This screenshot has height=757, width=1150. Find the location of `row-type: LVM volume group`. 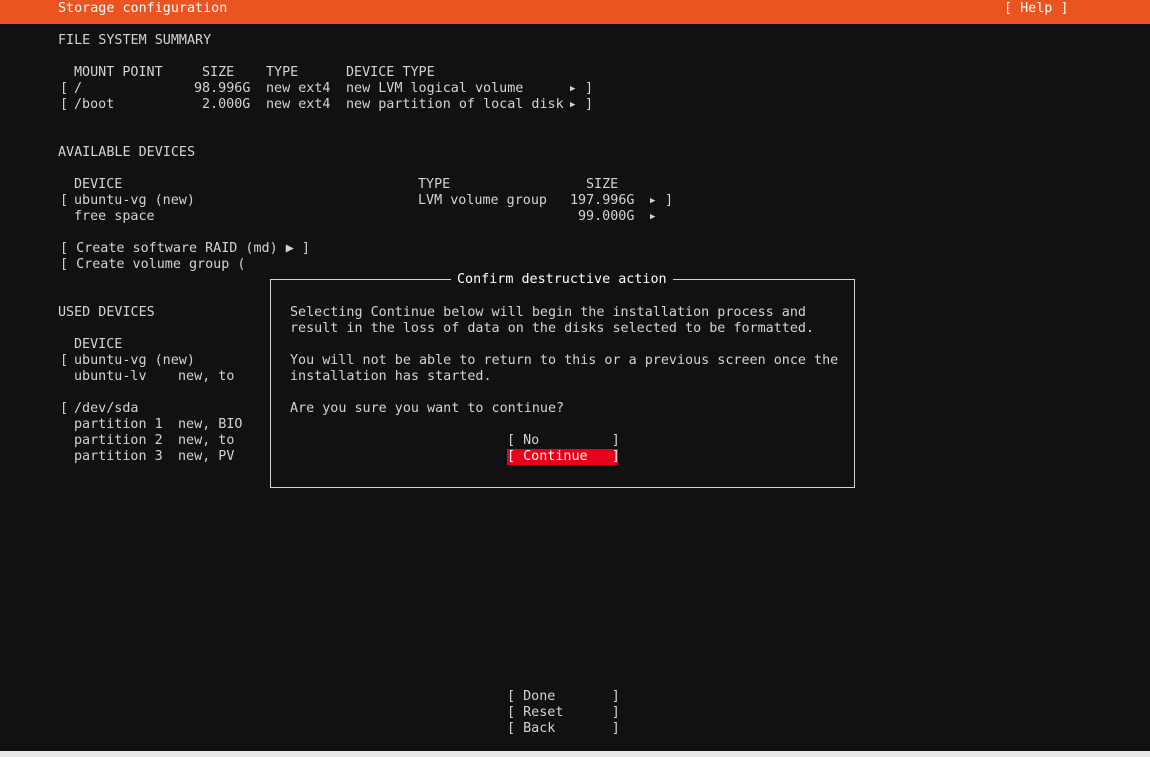

row-type: LVM volume group is located at coordinates (482, 200).